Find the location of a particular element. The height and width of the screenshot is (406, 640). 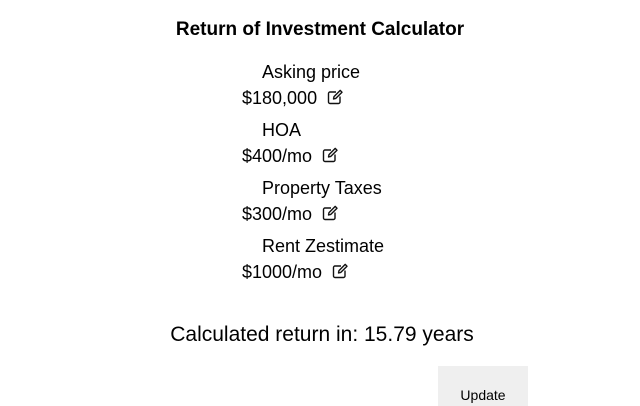

hoa-value-row: $400/mo is located at coordinates (290, 156).